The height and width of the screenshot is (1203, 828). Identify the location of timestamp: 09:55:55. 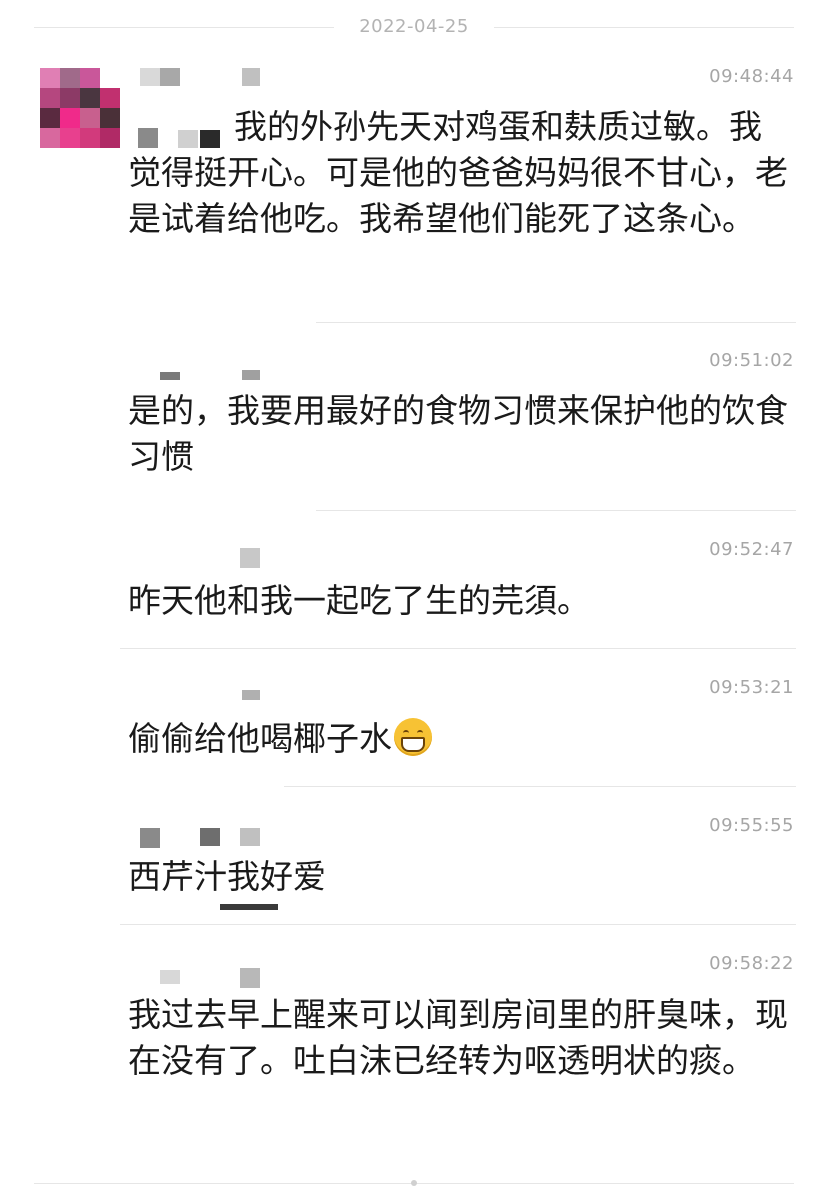
(751, 825).